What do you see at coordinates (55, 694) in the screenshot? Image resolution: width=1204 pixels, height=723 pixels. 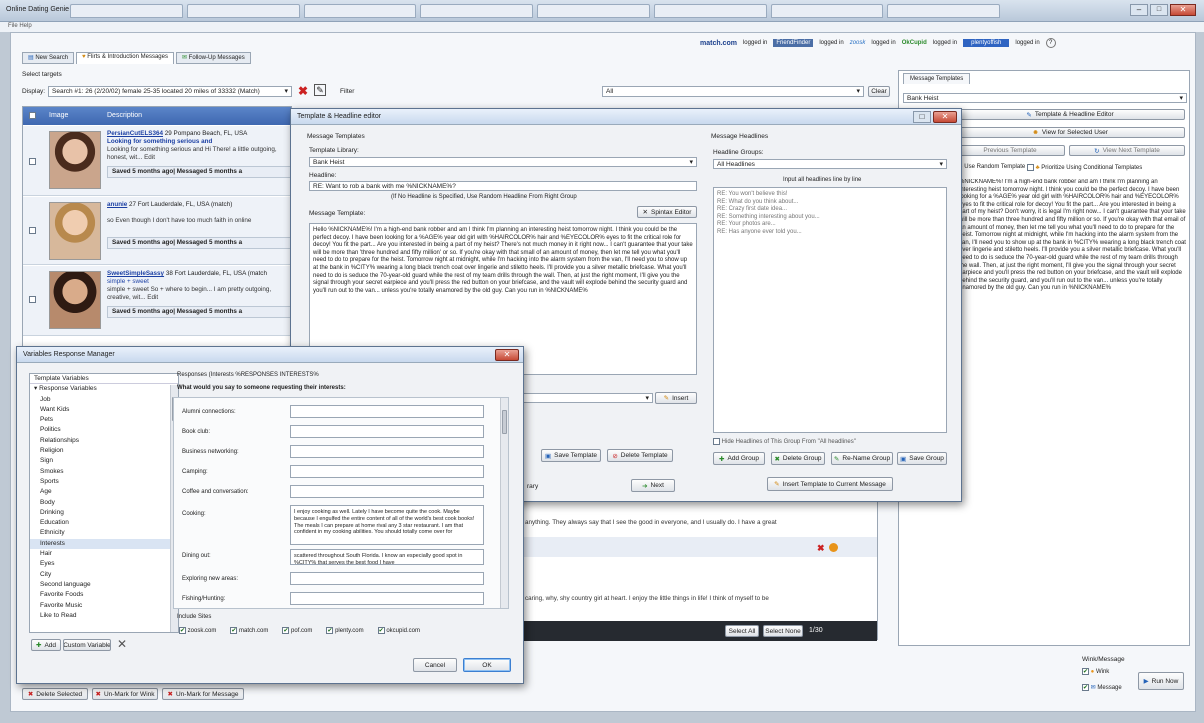 I see `delete-selected-button: ✖ Delete Selected` at bounding box center [55, 694].